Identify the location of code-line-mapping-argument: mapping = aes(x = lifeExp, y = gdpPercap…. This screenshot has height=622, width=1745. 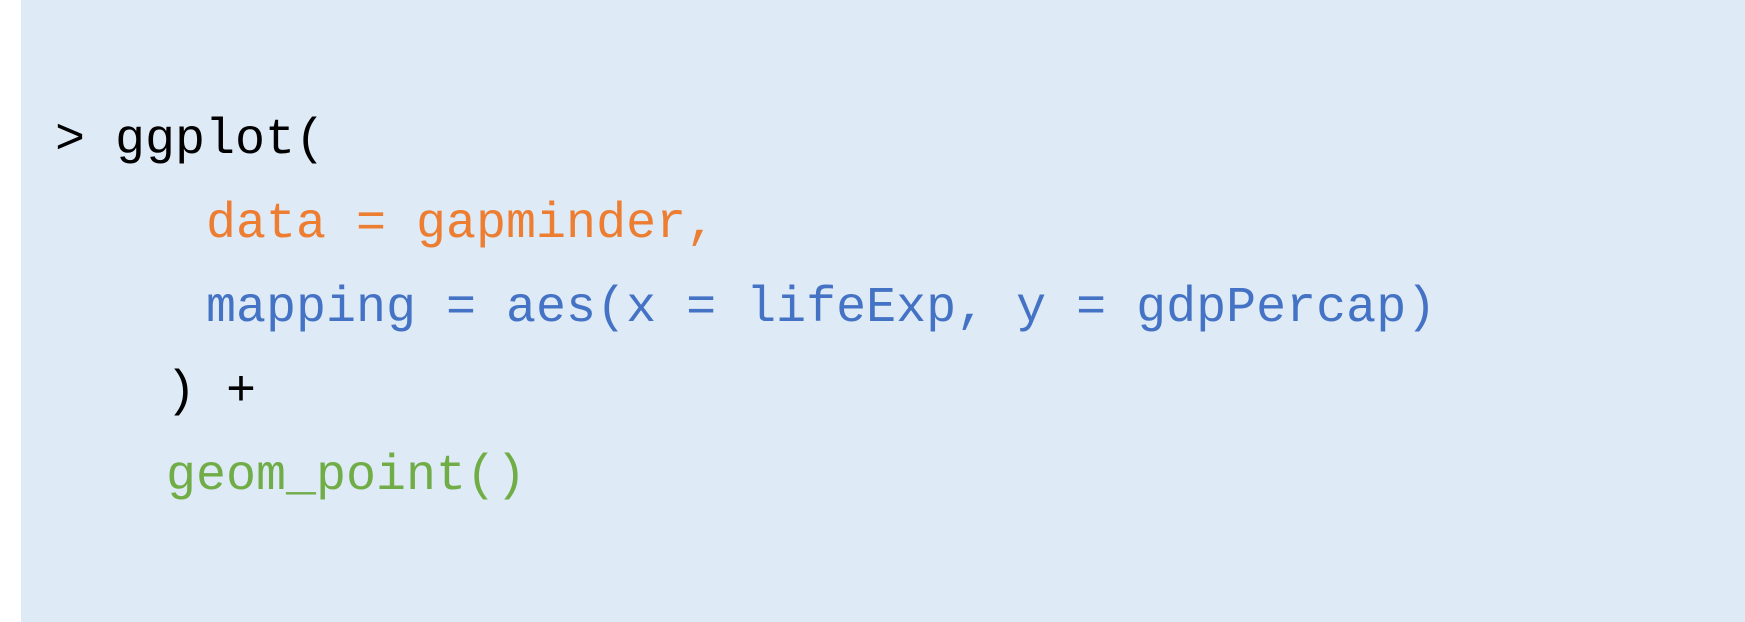
(821, 308).